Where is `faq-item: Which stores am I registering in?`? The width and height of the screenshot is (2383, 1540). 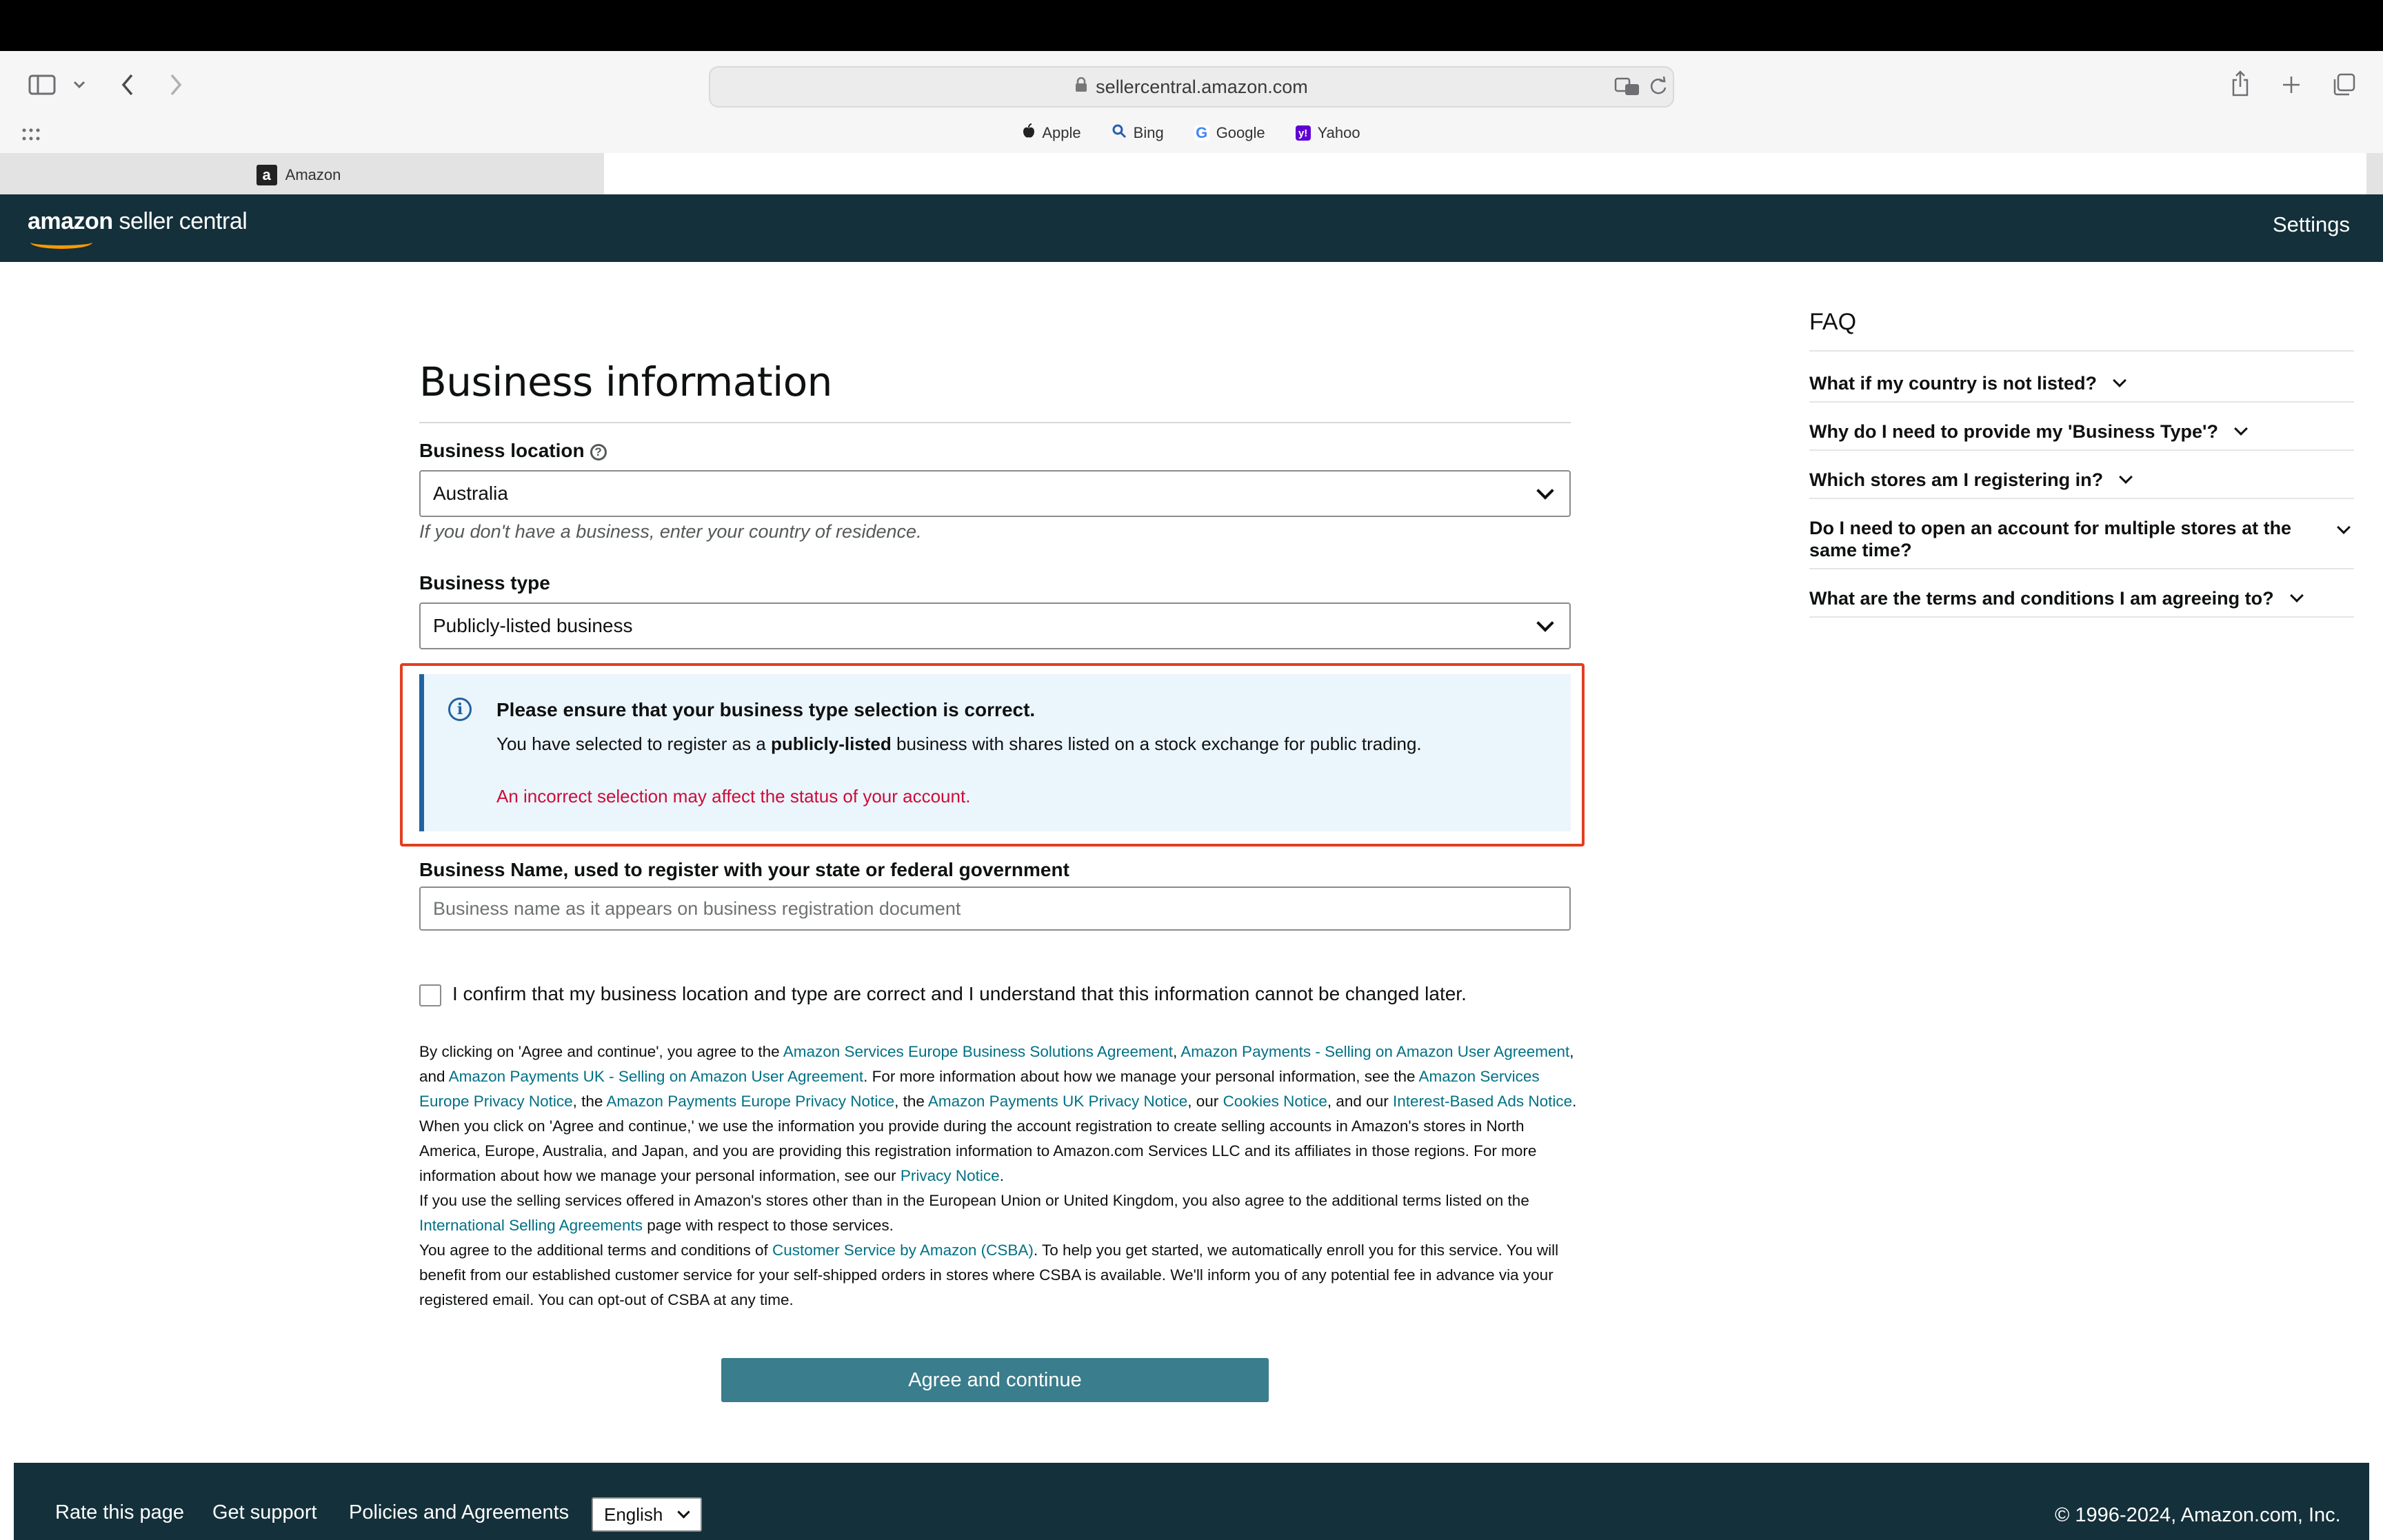
faq-item: Which stores am I registering in? is located at coordinates (2081, 484).